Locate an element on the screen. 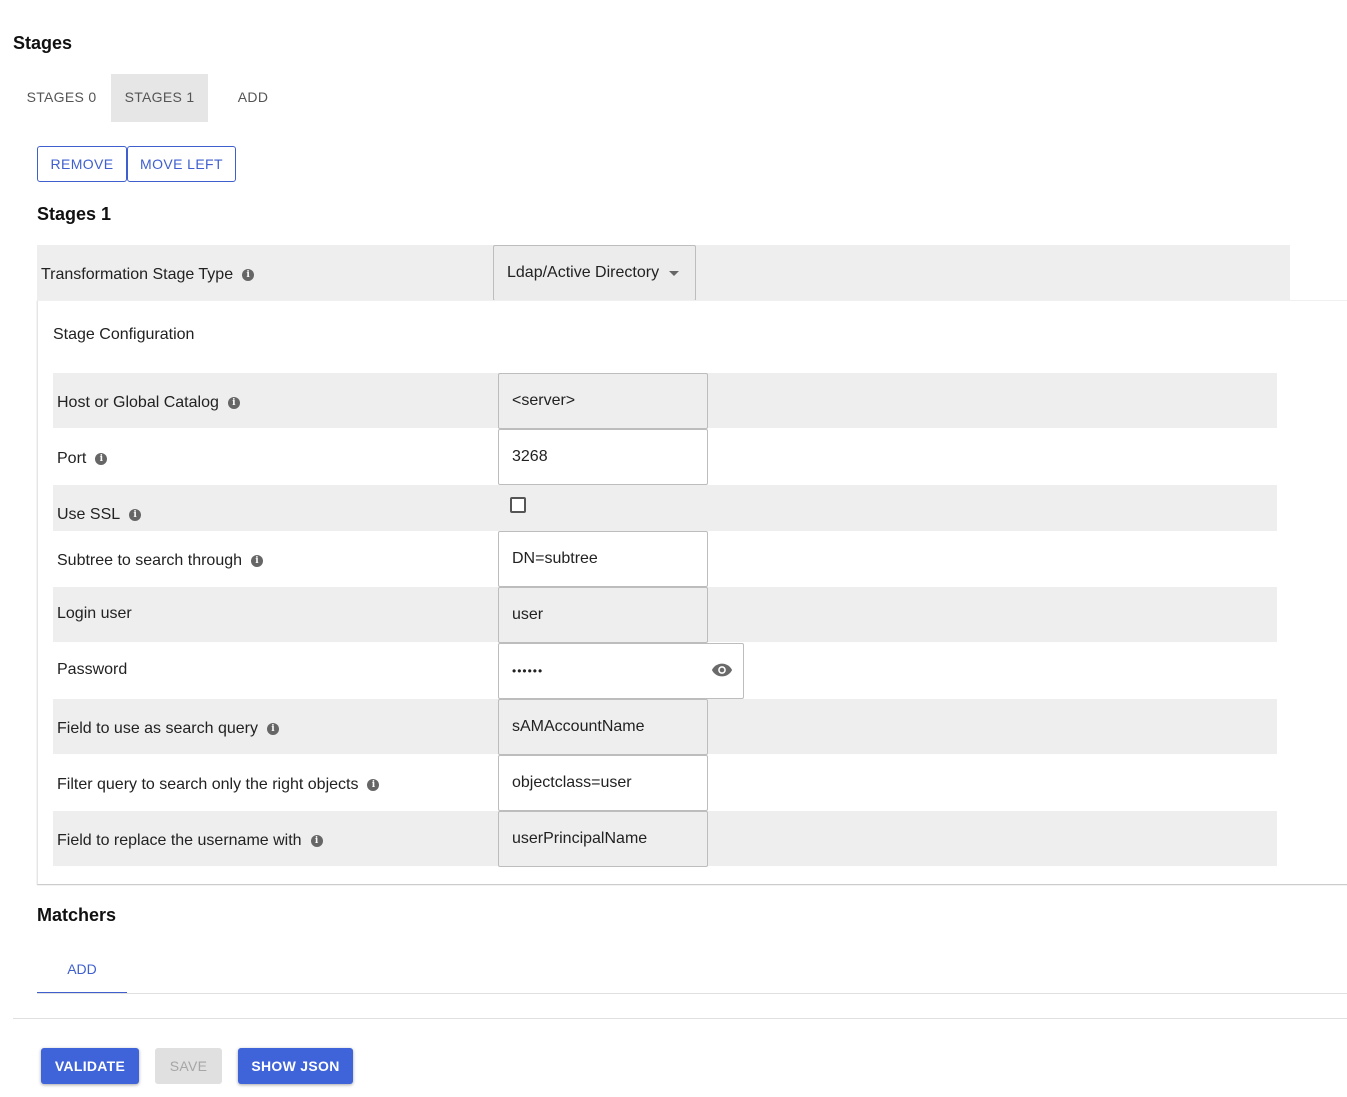 The image size is (1347, 1097). login-user-input: user is located at coordinates (603, 615).